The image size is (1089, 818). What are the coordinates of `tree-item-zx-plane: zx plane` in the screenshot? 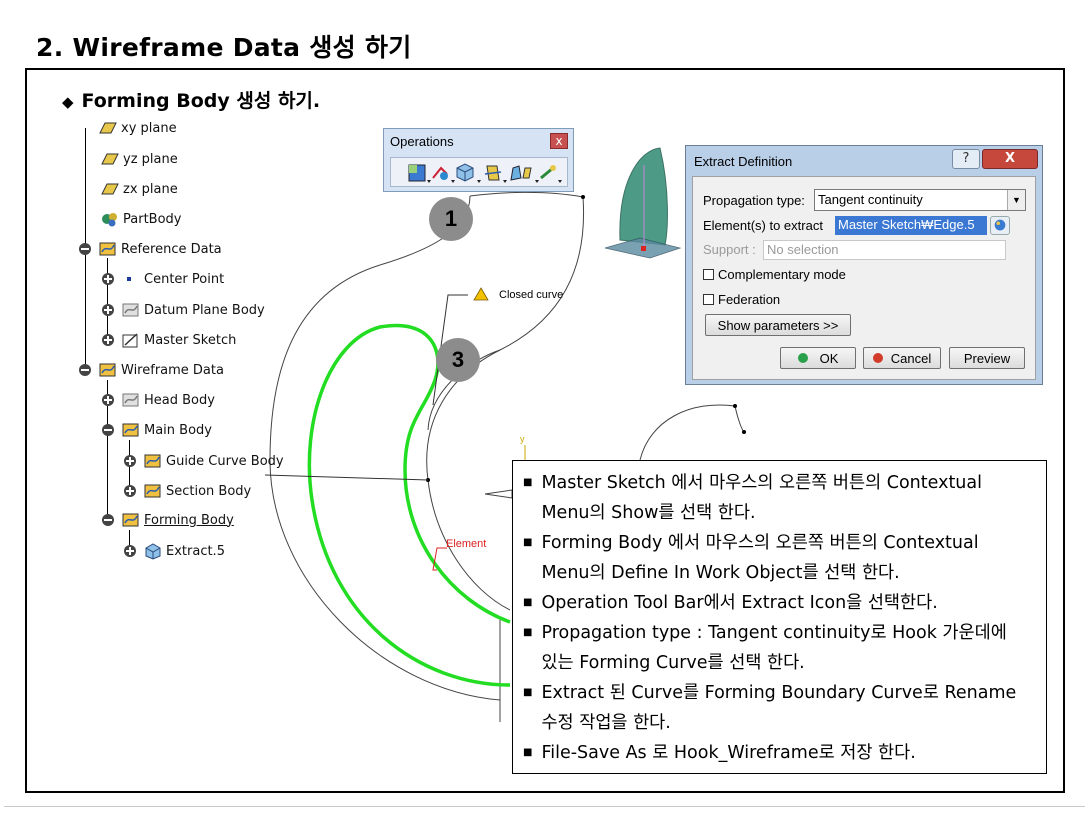 It's located at (139, 189).